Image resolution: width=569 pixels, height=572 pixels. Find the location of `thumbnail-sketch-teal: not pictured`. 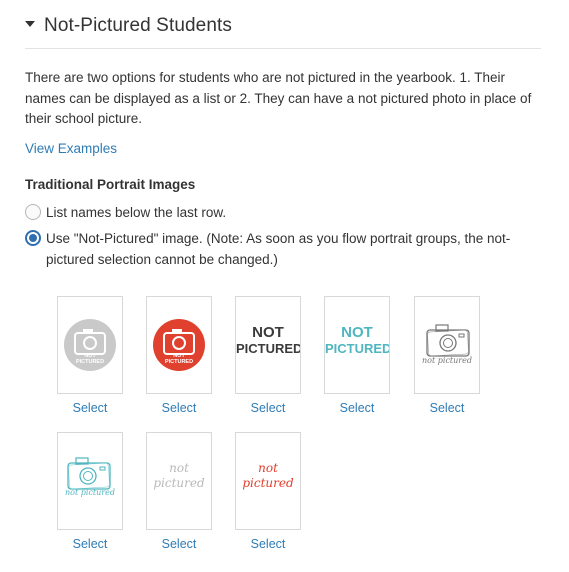

thumbnail-sketch-teal: not pictured is located at coordinates (90, 481).